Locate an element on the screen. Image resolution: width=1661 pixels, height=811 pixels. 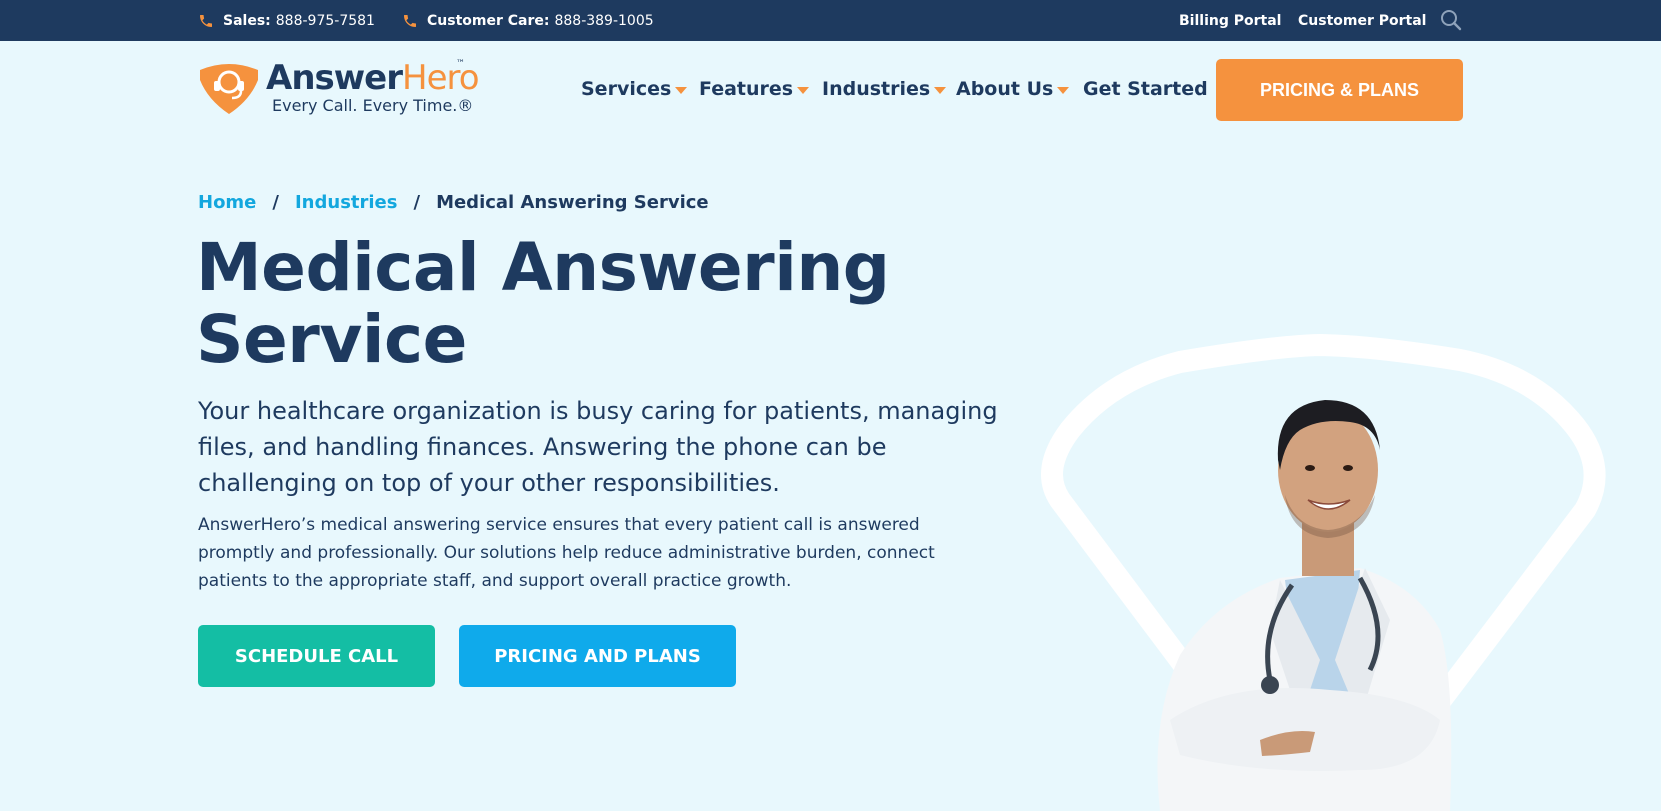
sales-contact: Sales: 888-975-7581 is located at coordinates (286, 20).